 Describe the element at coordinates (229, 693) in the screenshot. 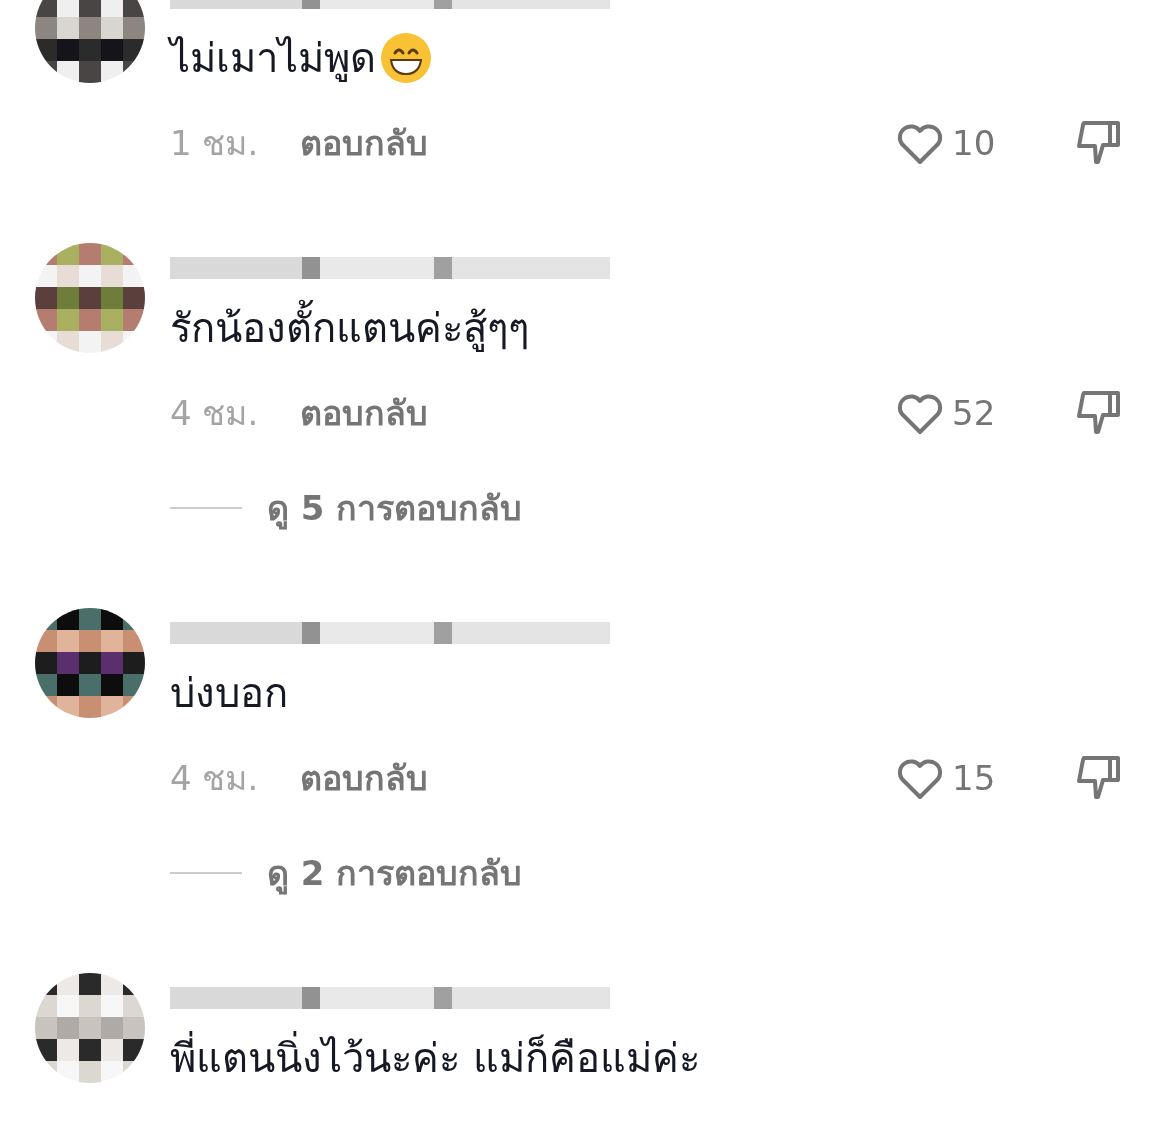

I see `comment-text: บ่งบอก` at that location.